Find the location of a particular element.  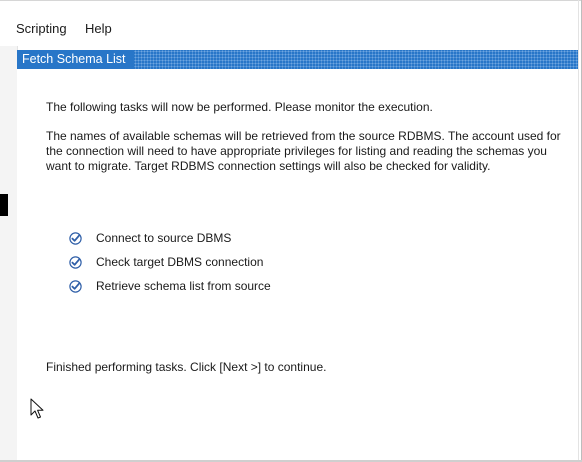

task-item-retrieve-schemas: Retrieve schema list from source is located at coordinates (269, 286).